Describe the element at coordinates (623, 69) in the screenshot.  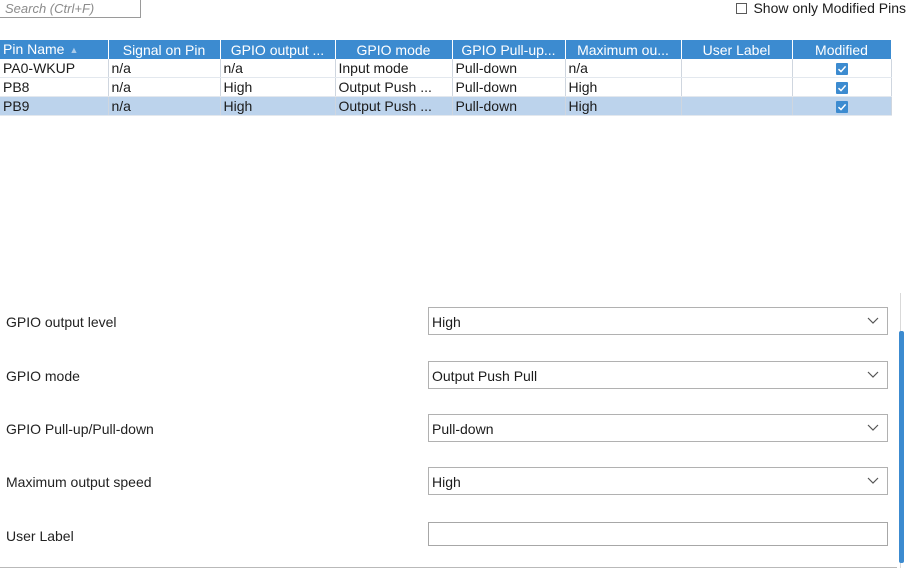
I see `cell-speed: n/a` at that location.